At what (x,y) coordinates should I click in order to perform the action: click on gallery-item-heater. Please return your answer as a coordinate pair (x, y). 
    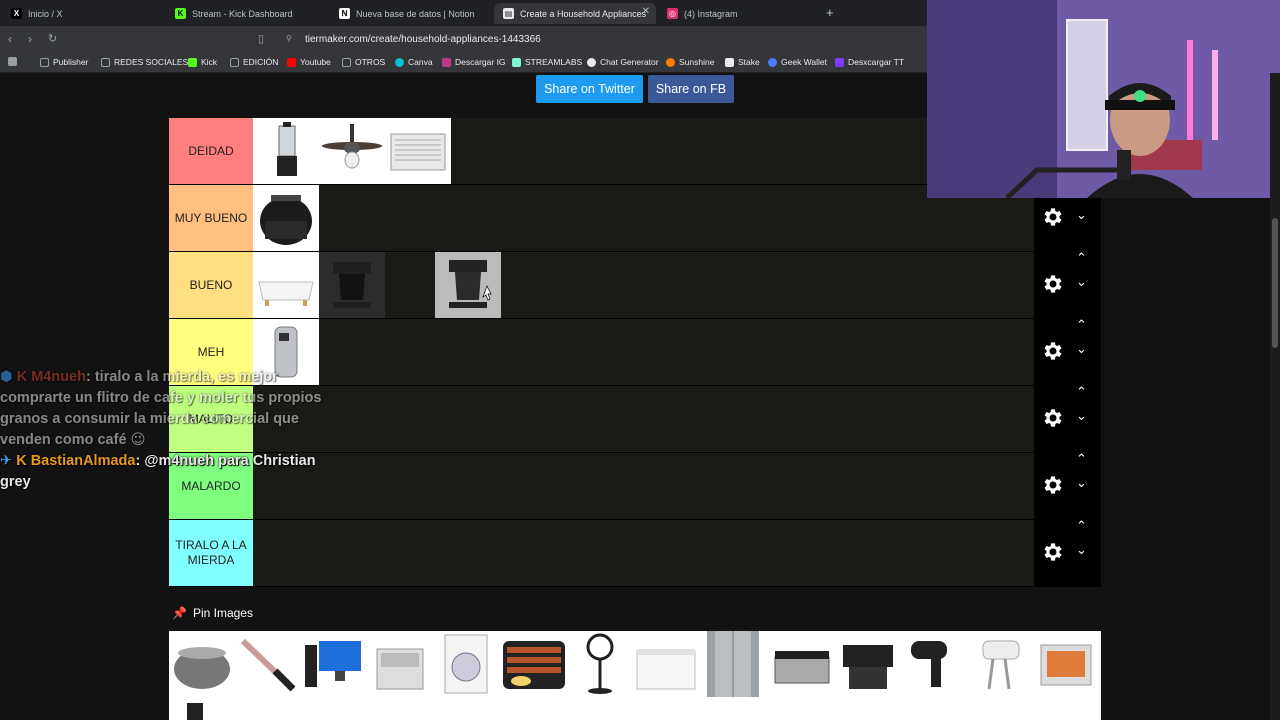
    Looking at the image, I should click on (1066, 664).